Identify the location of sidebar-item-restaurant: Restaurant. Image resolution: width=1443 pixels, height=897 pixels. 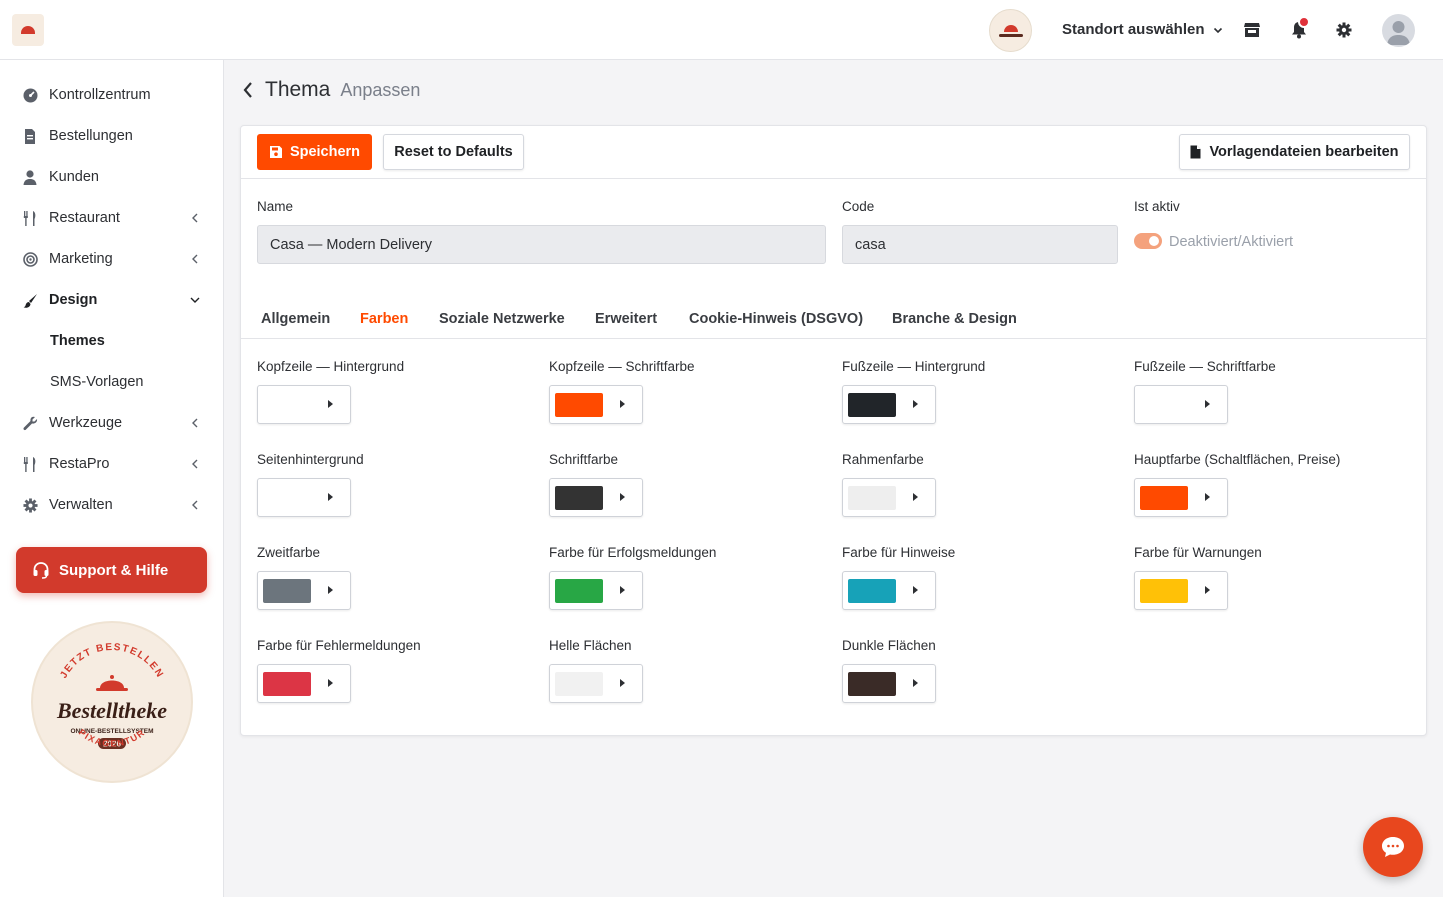
(111, 218).